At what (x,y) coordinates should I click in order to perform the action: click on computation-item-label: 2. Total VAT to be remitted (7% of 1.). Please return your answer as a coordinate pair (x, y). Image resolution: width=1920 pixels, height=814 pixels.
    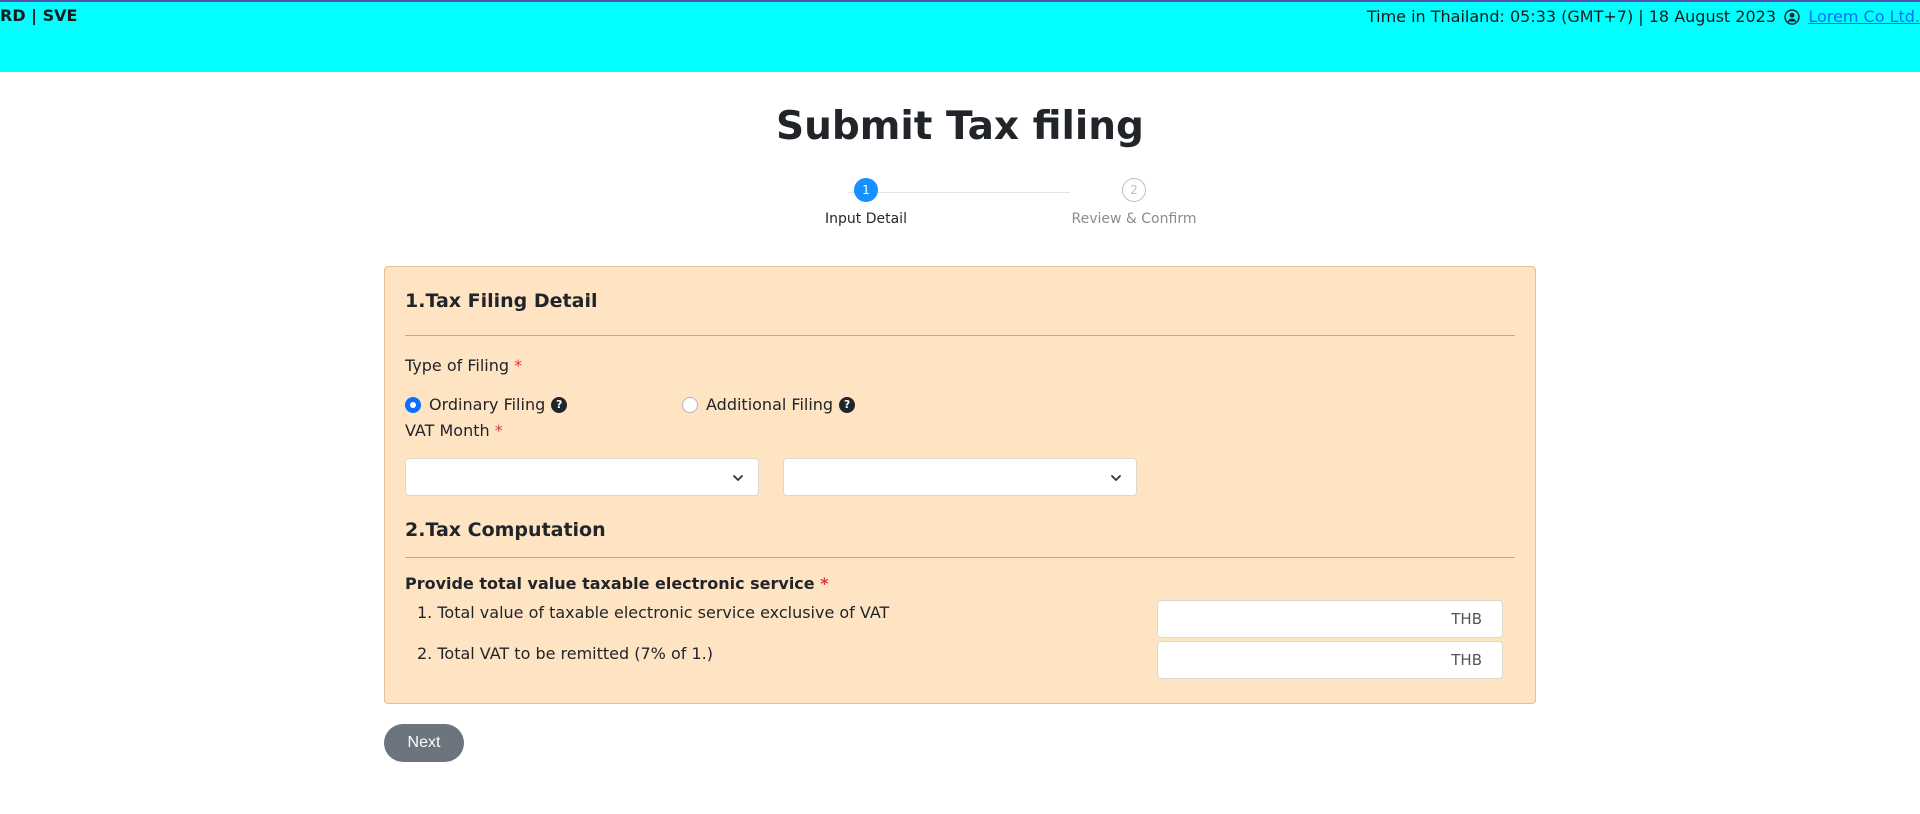
    Looking at the image, I should click on (565, 653).